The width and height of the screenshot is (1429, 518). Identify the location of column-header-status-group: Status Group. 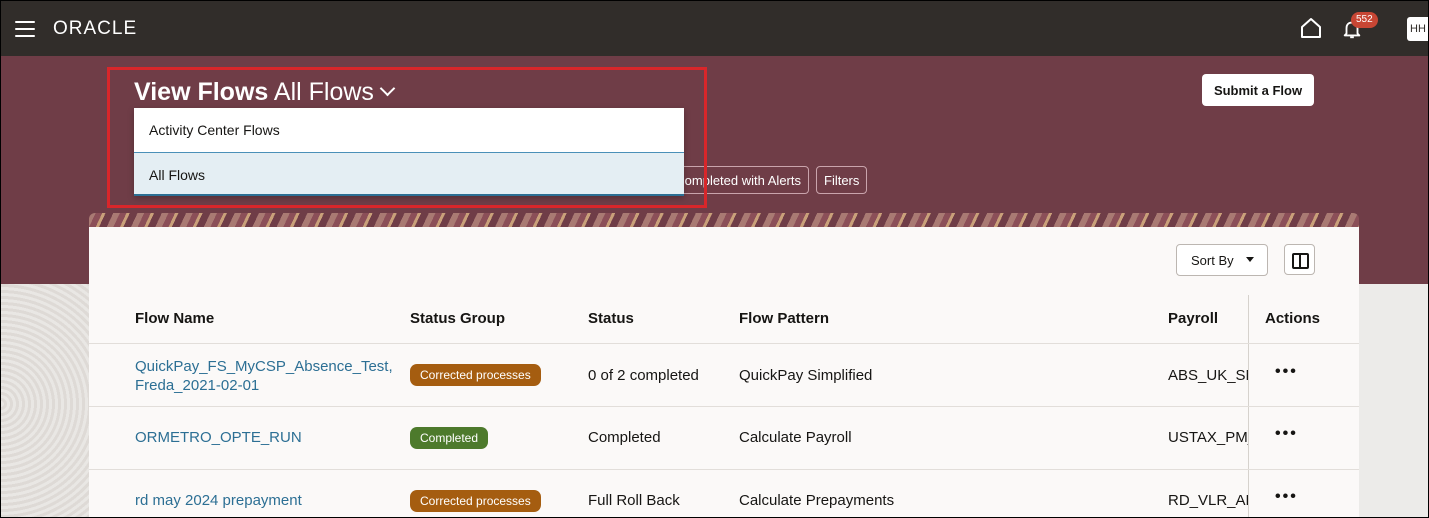
(457, 318).